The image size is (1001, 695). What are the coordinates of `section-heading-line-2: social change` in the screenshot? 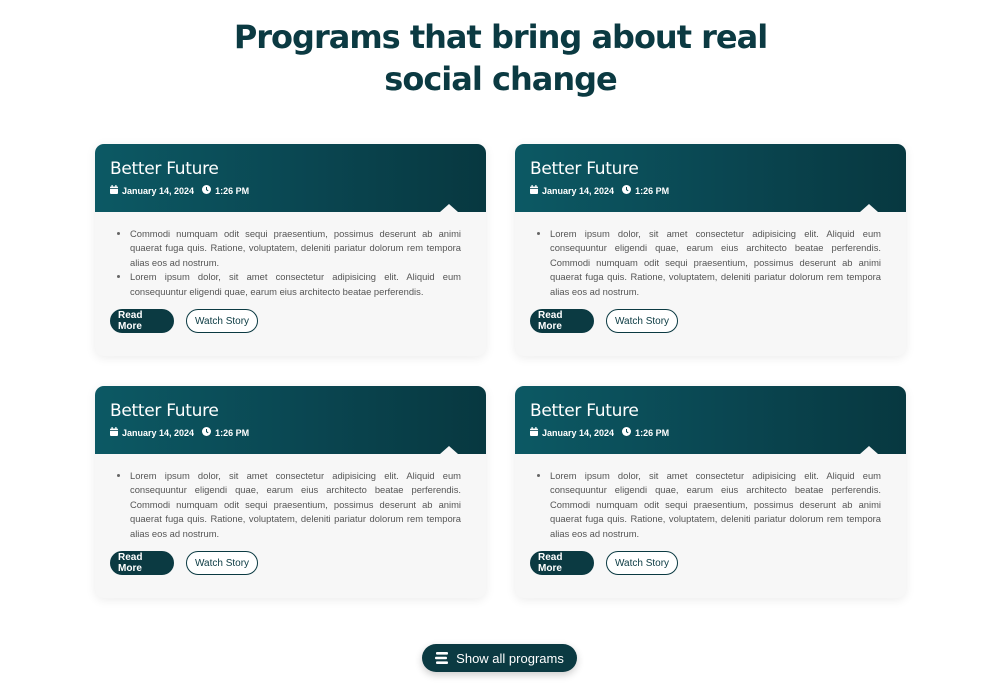 It's located at (500, 79).